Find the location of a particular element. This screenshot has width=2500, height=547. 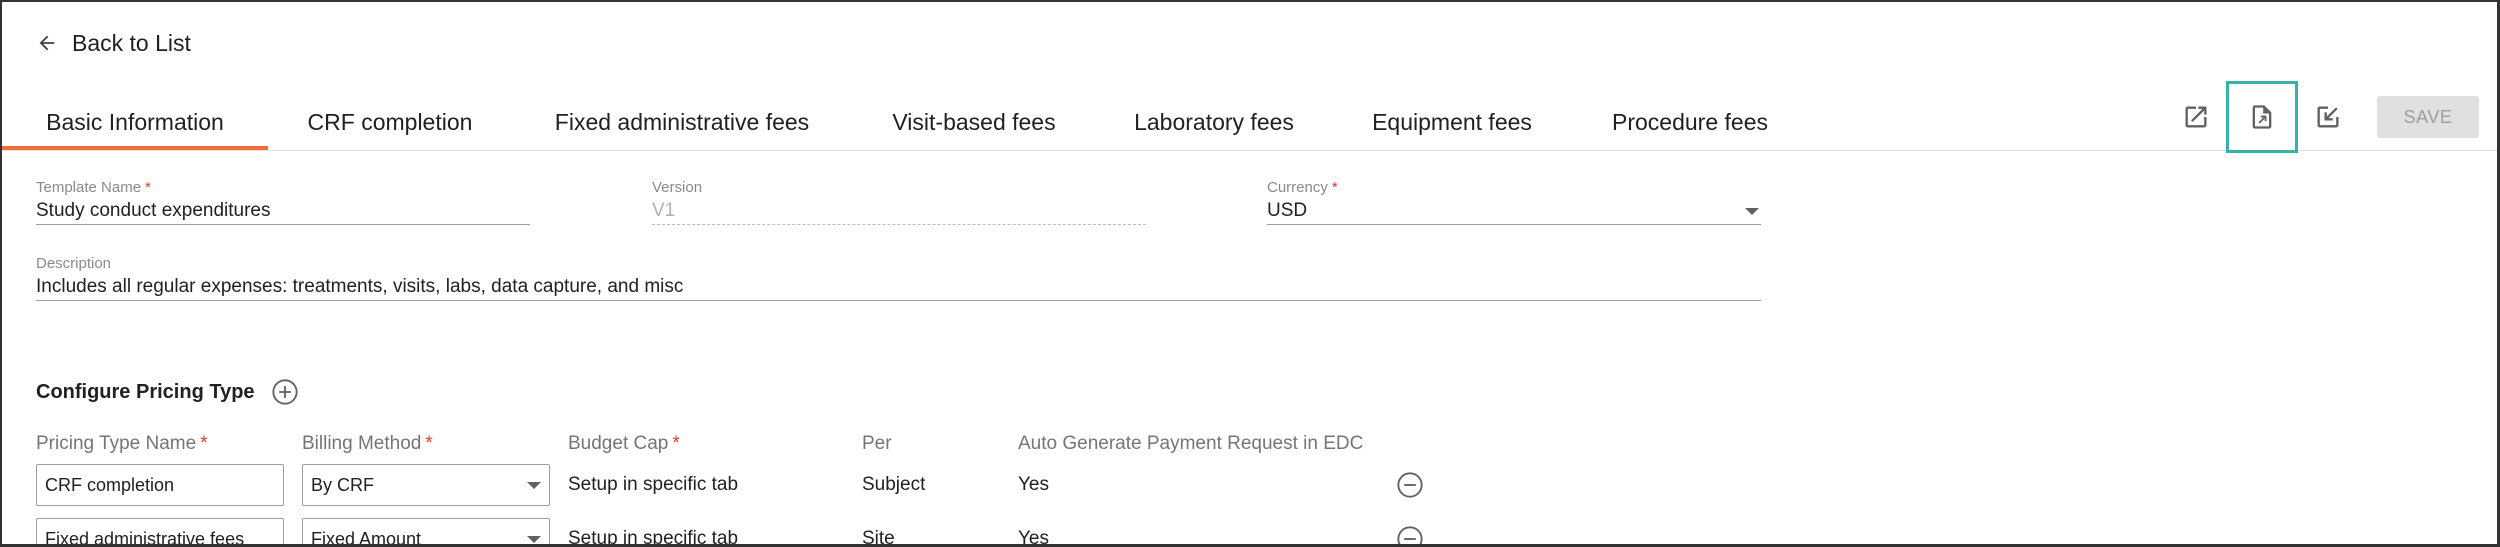

per-text: Subject is located at coordinates (894, 484).